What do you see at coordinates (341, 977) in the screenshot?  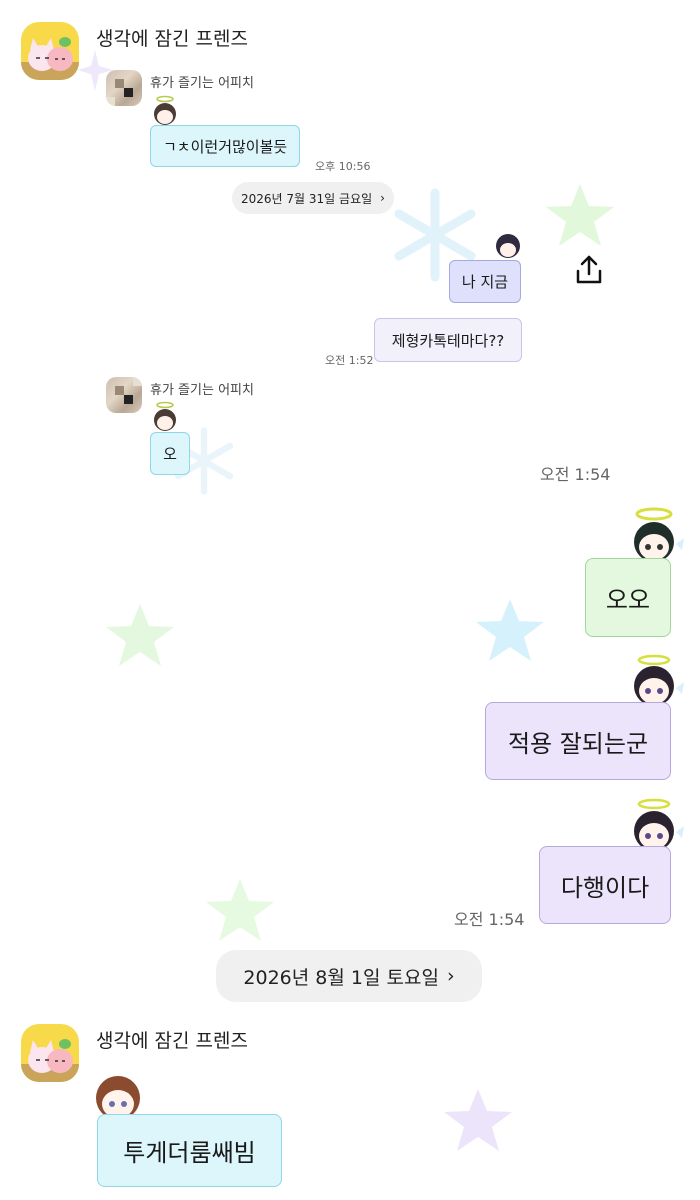 I see `date-label: 2026년 8월 1일 토요일` at bounding box center [341, 977].